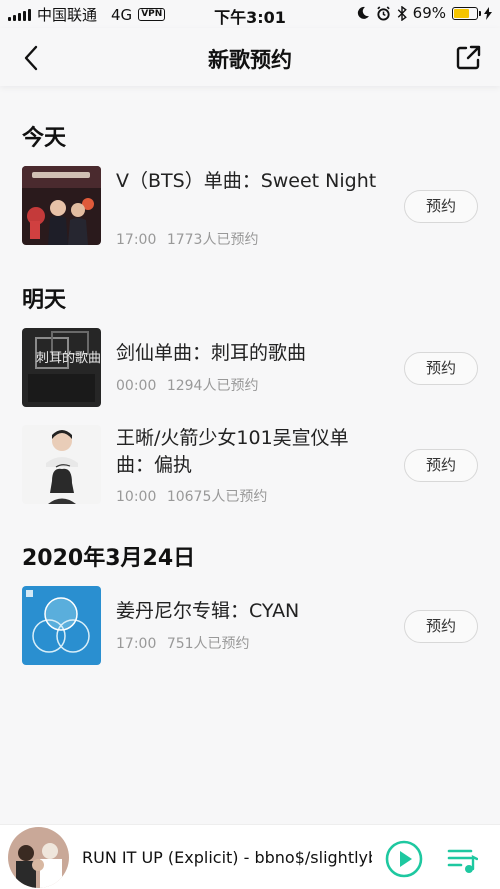  I want to click on cover-text: 刺耳的歌曲, so click(68, 358).